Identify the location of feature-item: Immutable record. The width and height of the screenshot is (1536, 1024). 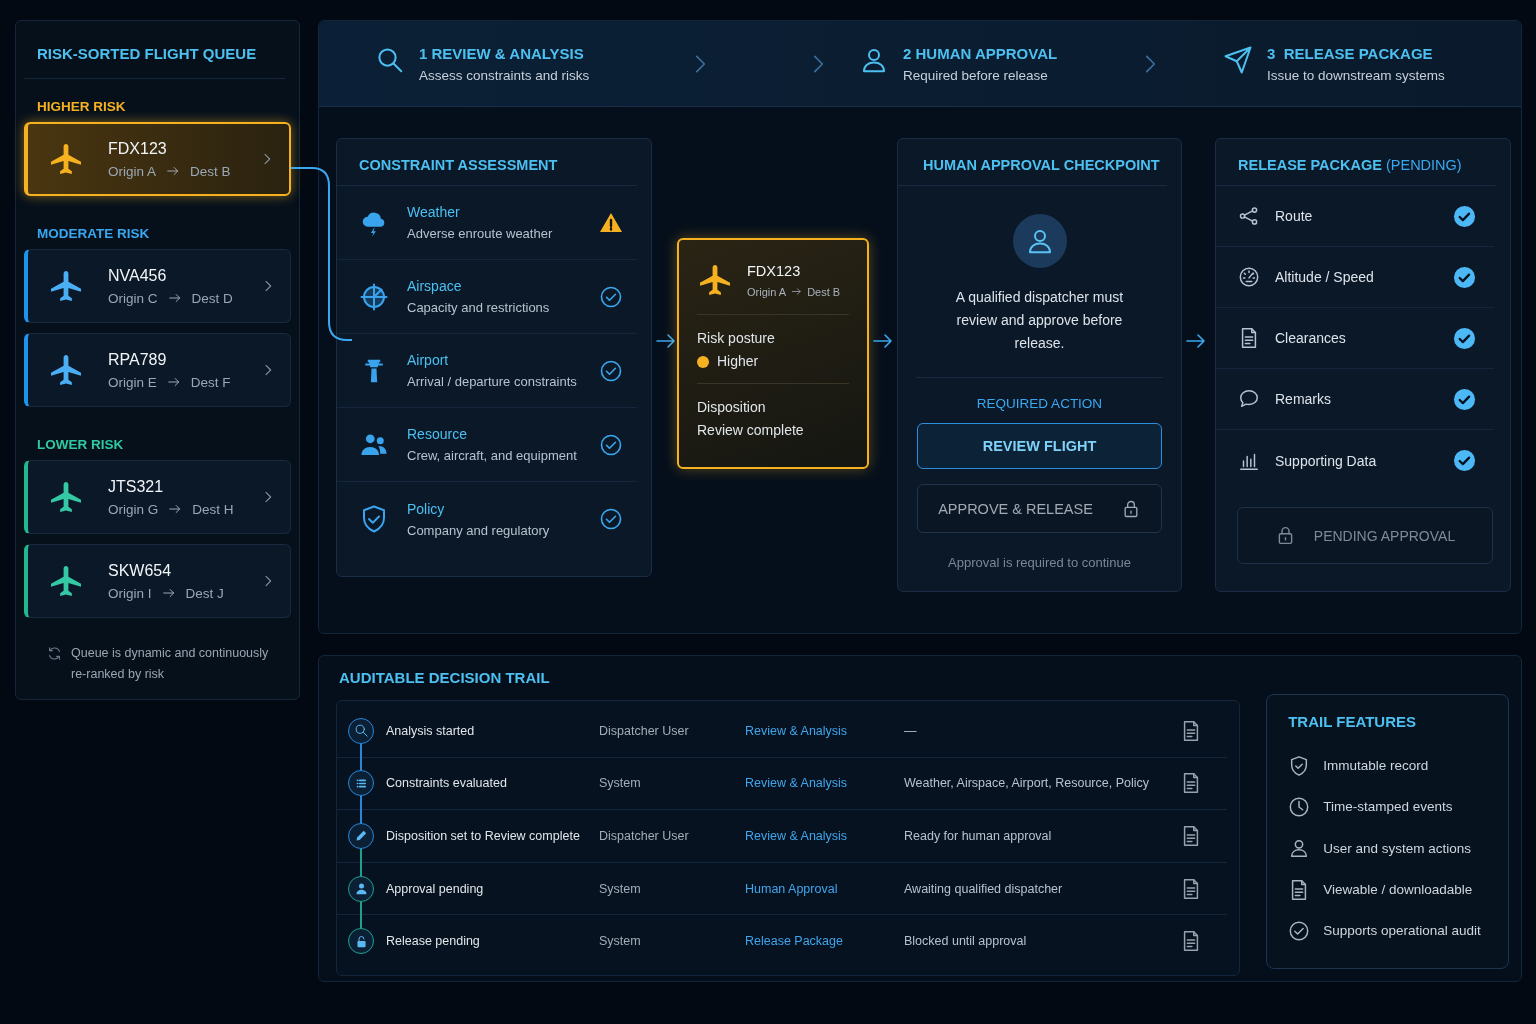
(1376, 766).